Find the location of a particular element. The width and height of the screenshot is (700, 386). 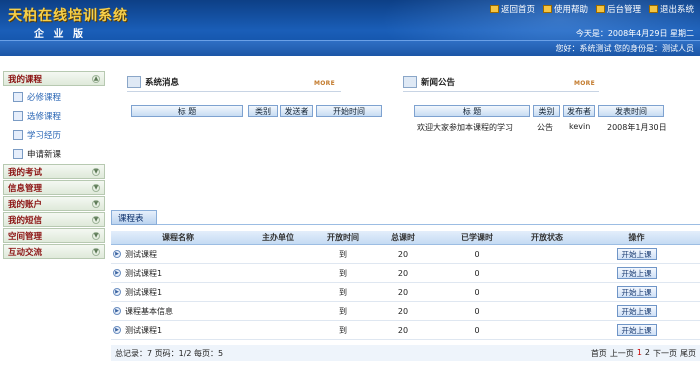

pager-page-1: 1 is located at coordinates (639, 353).